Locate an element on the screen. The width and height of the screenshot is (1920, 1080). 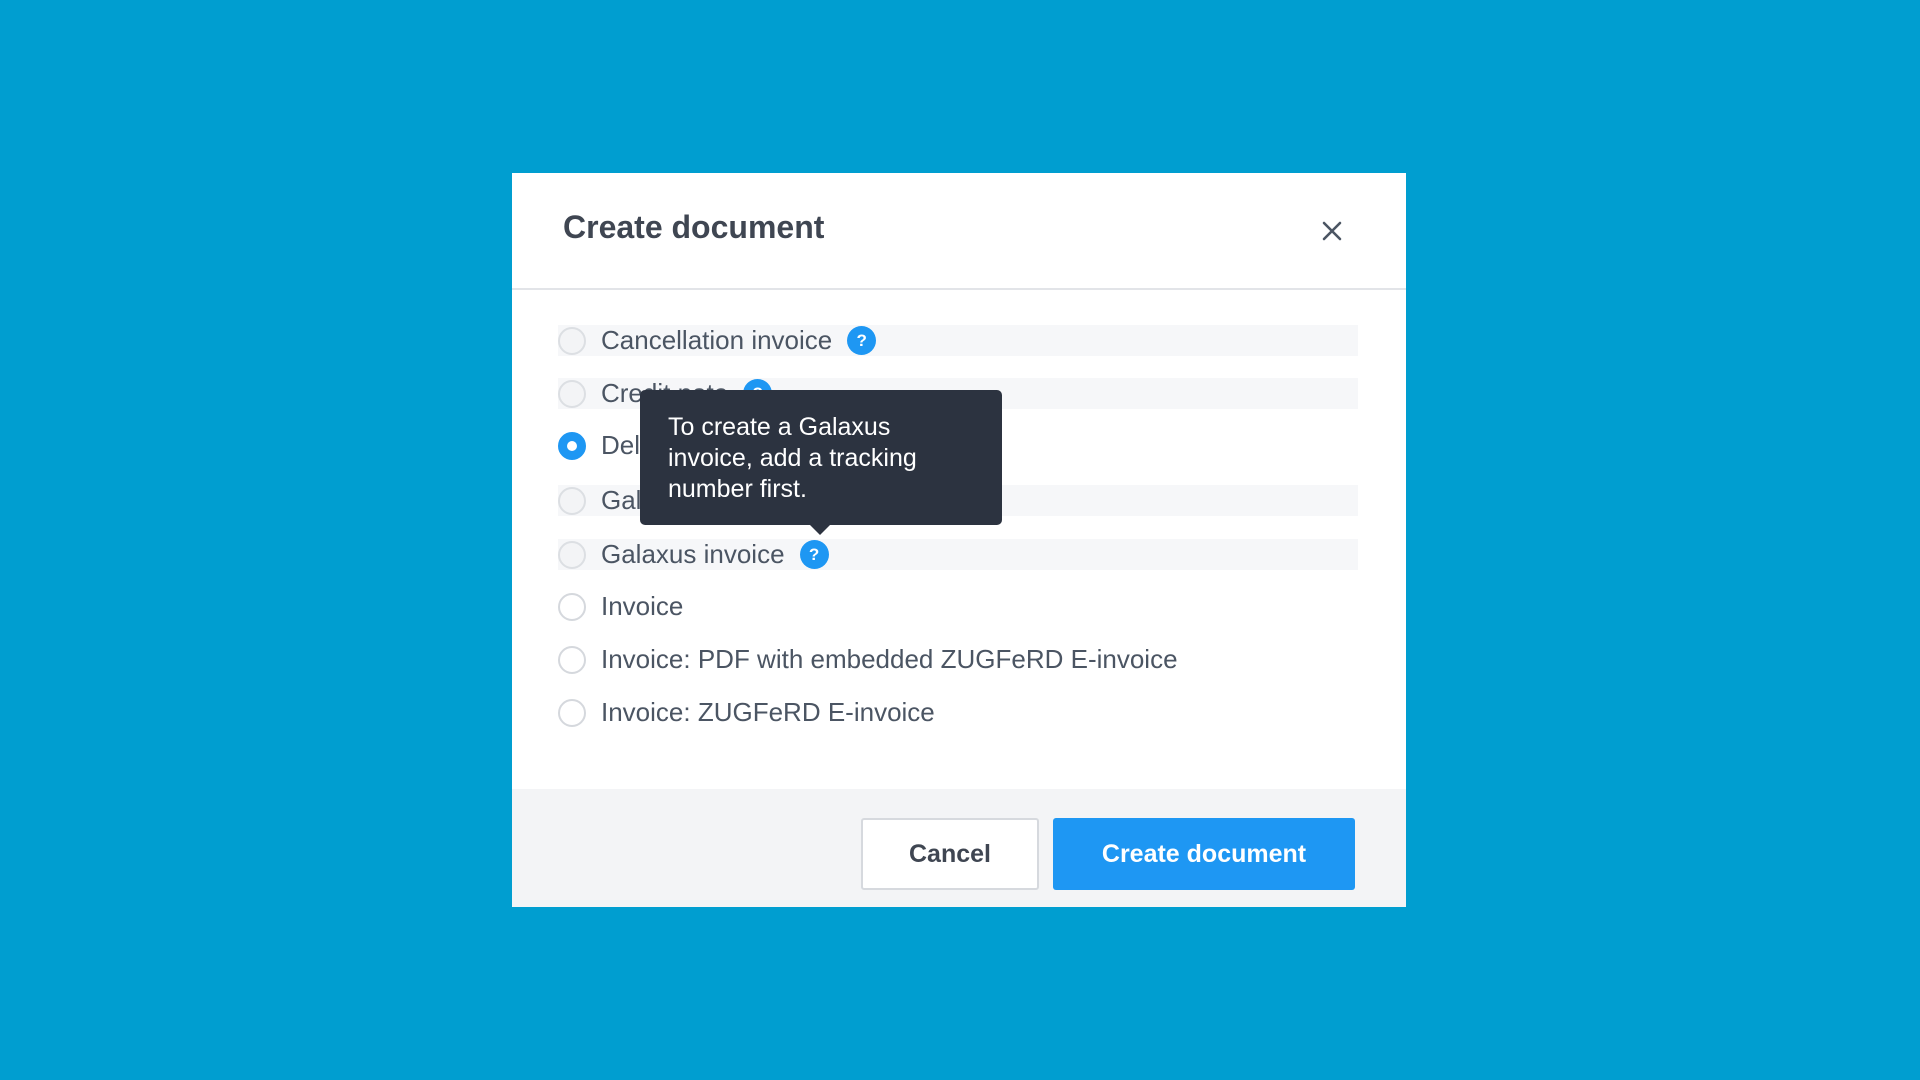
dialog-header: Create document is located at coordinates (959, 231).